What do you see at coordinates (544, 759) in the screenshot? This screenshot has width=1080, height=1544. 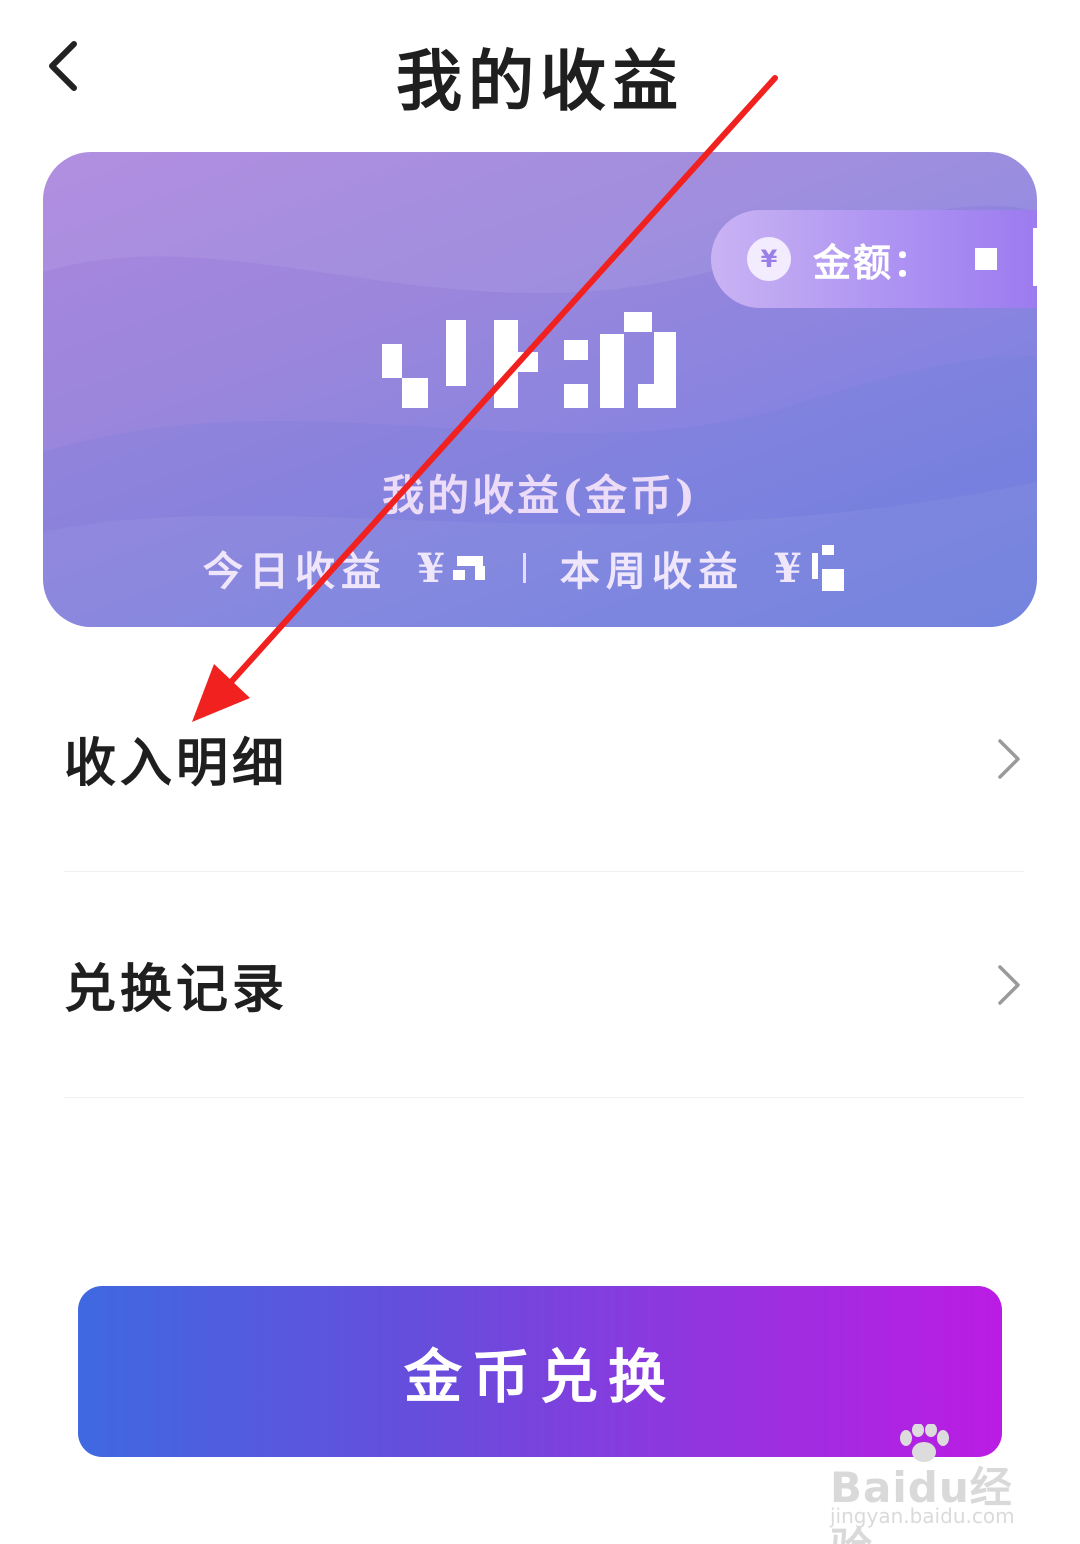 I see `menu-item-income-details: 收入明细` at bounding box center [544, 759].